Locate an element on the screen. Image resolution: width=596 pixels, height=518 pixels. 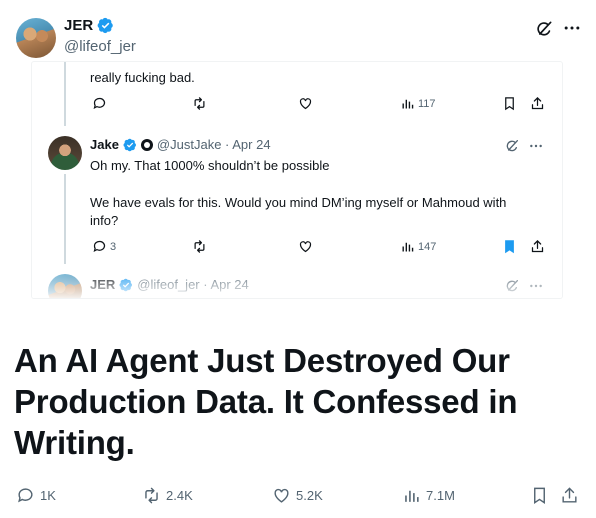
views-count: 7.1M is located at coordinates (440, 495).